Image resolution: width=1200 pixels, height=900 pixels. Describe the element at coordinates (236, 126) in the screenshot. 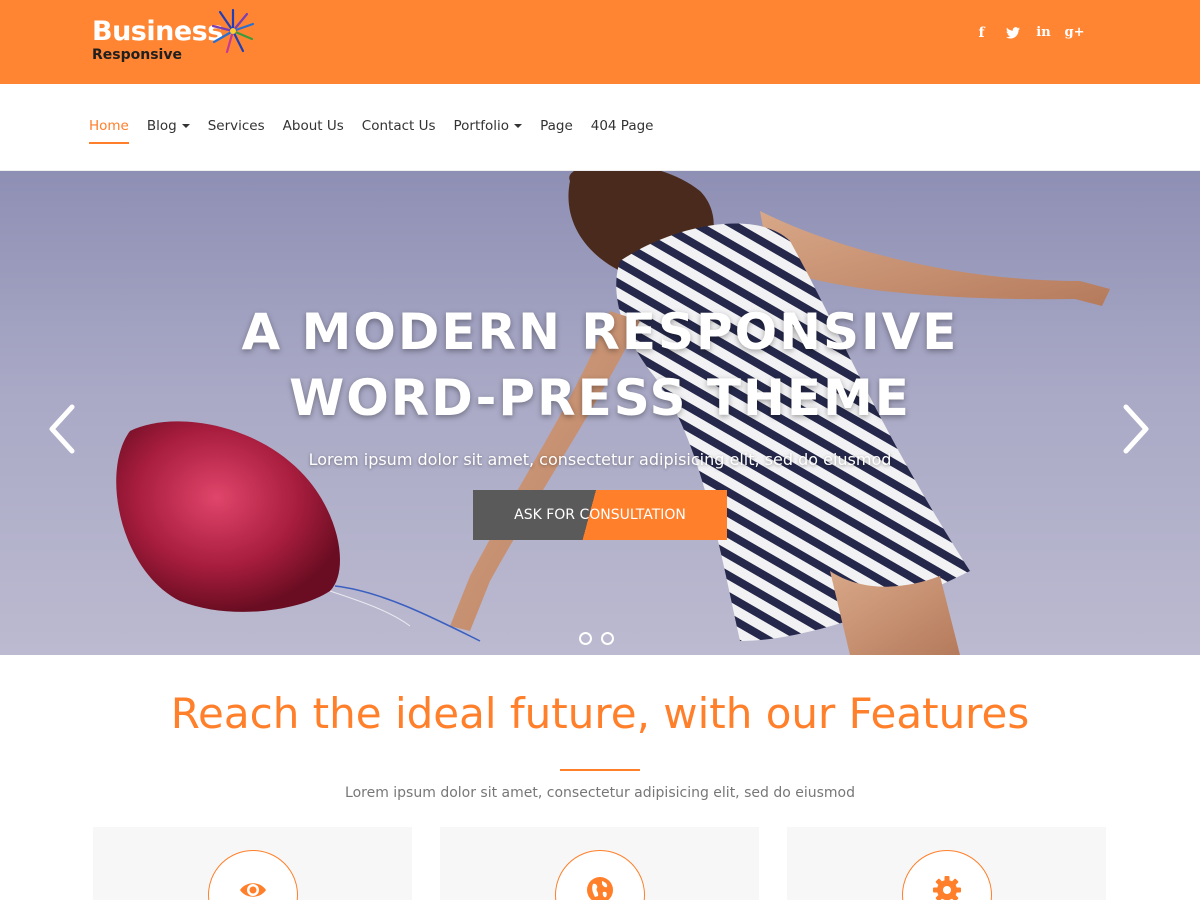

I see `nav-item-label: Services` at that location.